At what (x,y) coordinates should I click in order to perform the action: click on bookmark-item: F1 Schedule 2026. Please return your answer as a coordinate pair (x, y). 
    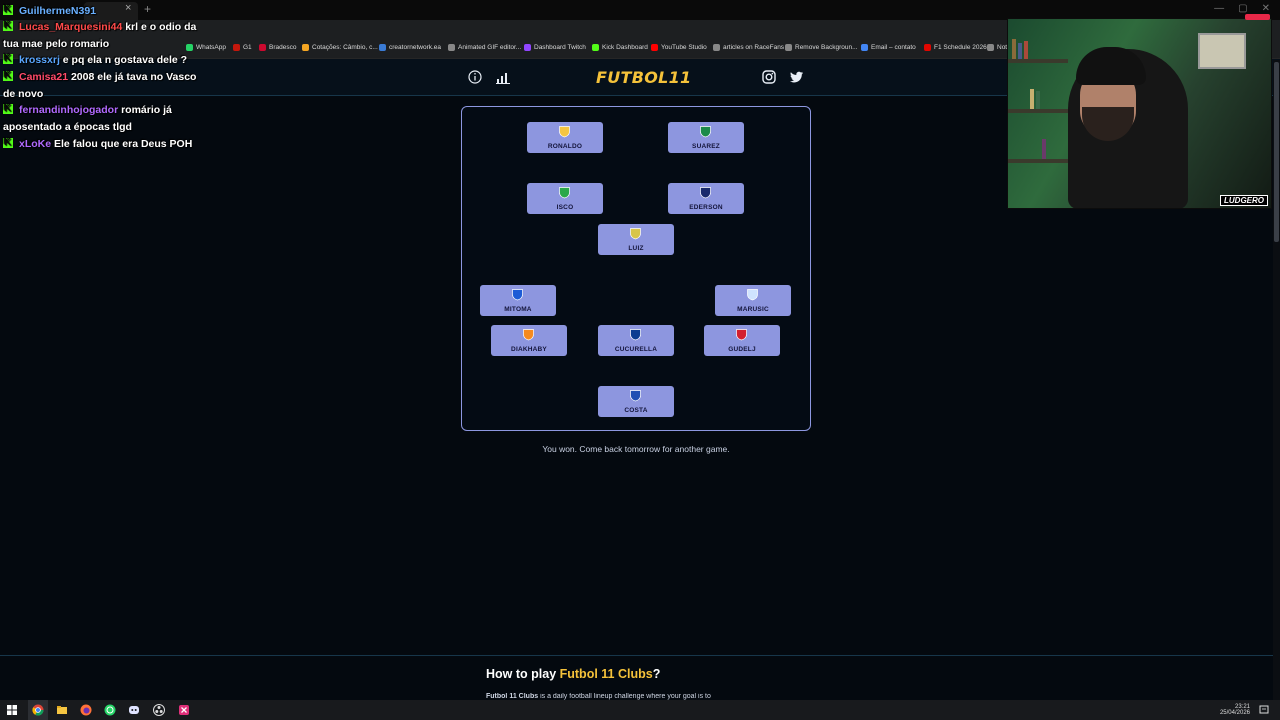
    Looking at the image, I should click on (955, 47).